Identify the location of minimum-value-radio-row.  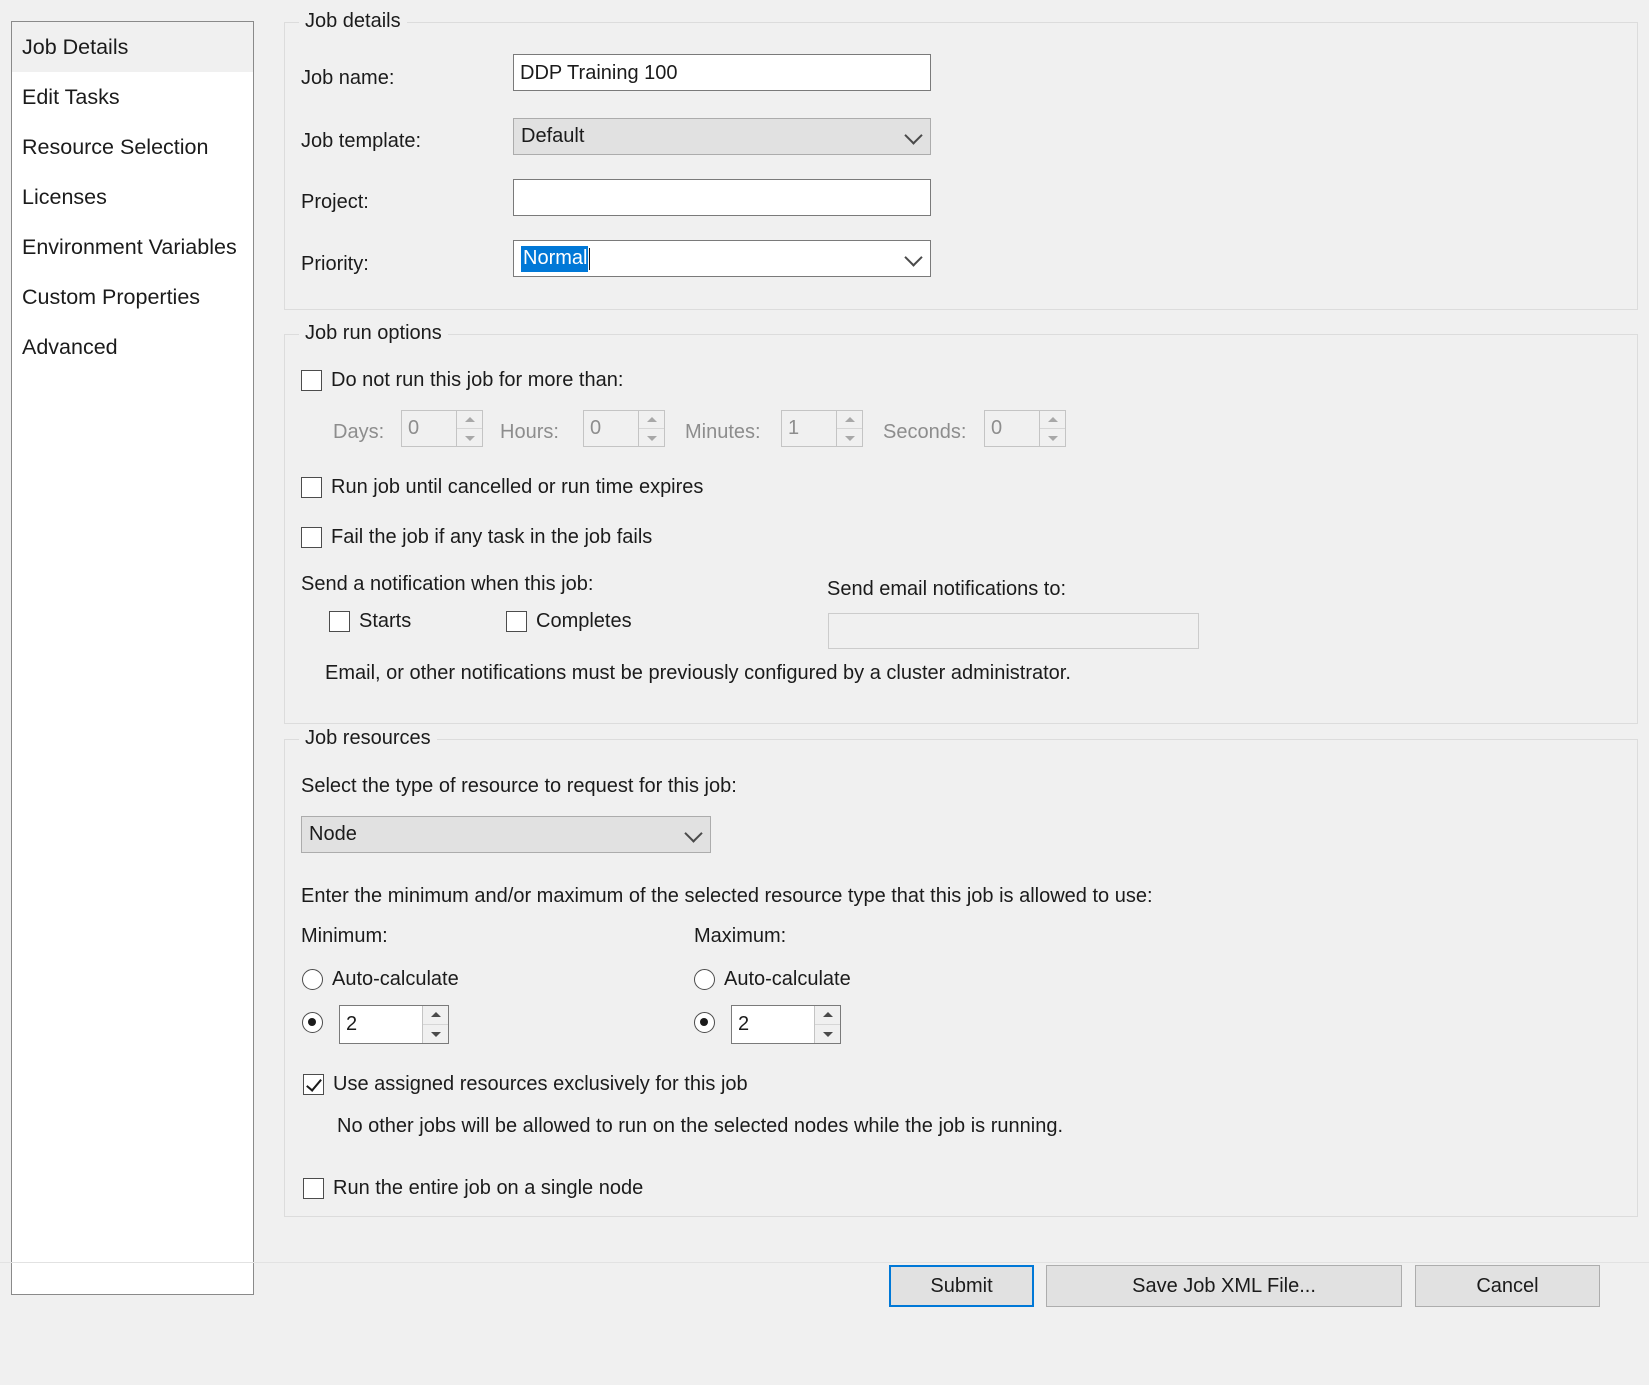
(312, 1022).